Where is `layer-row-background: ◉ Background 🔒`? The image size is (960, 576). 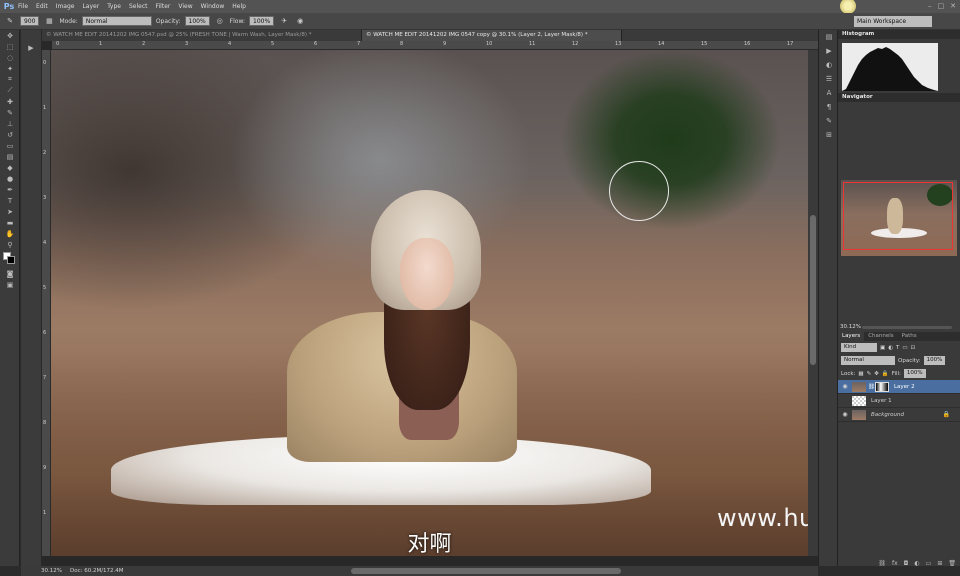 layer-row-background: ◉ Background 🔒 is located at coordinates (899, 415).